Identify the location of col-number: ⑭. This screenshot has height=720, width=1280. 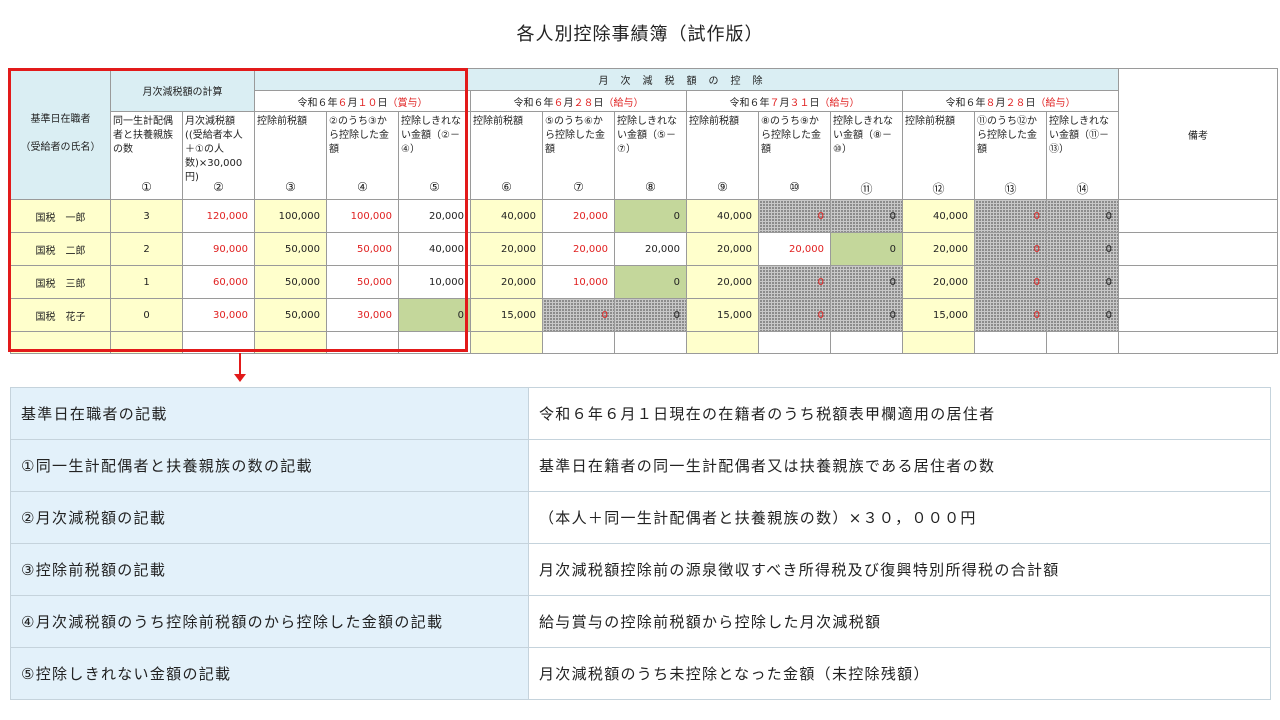
(1082, 189).